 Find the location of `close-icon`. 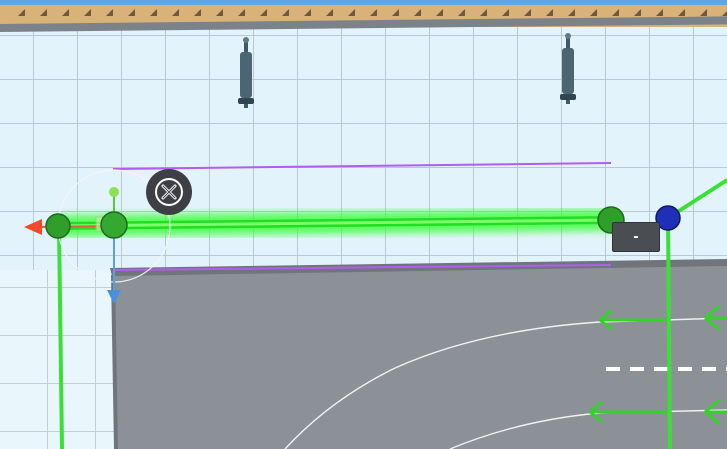

close-icon is located at coordinates (169, 192).